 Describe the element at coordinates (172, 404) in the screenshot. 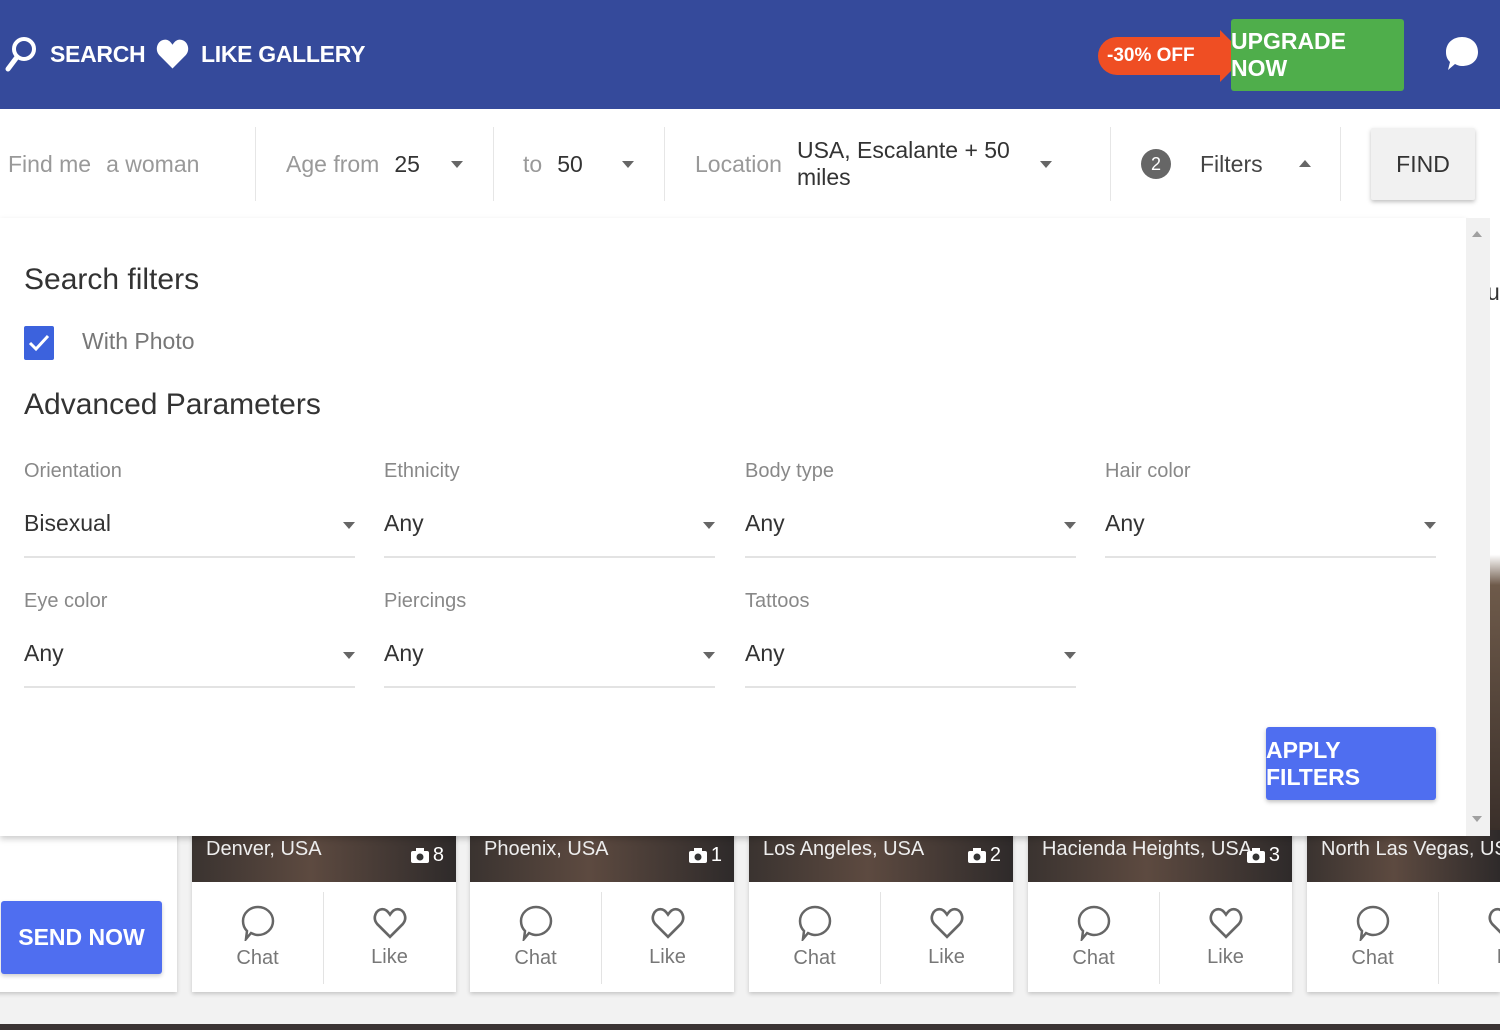

I see `advanced-parameters-title: Advanced Parameters` at that location.